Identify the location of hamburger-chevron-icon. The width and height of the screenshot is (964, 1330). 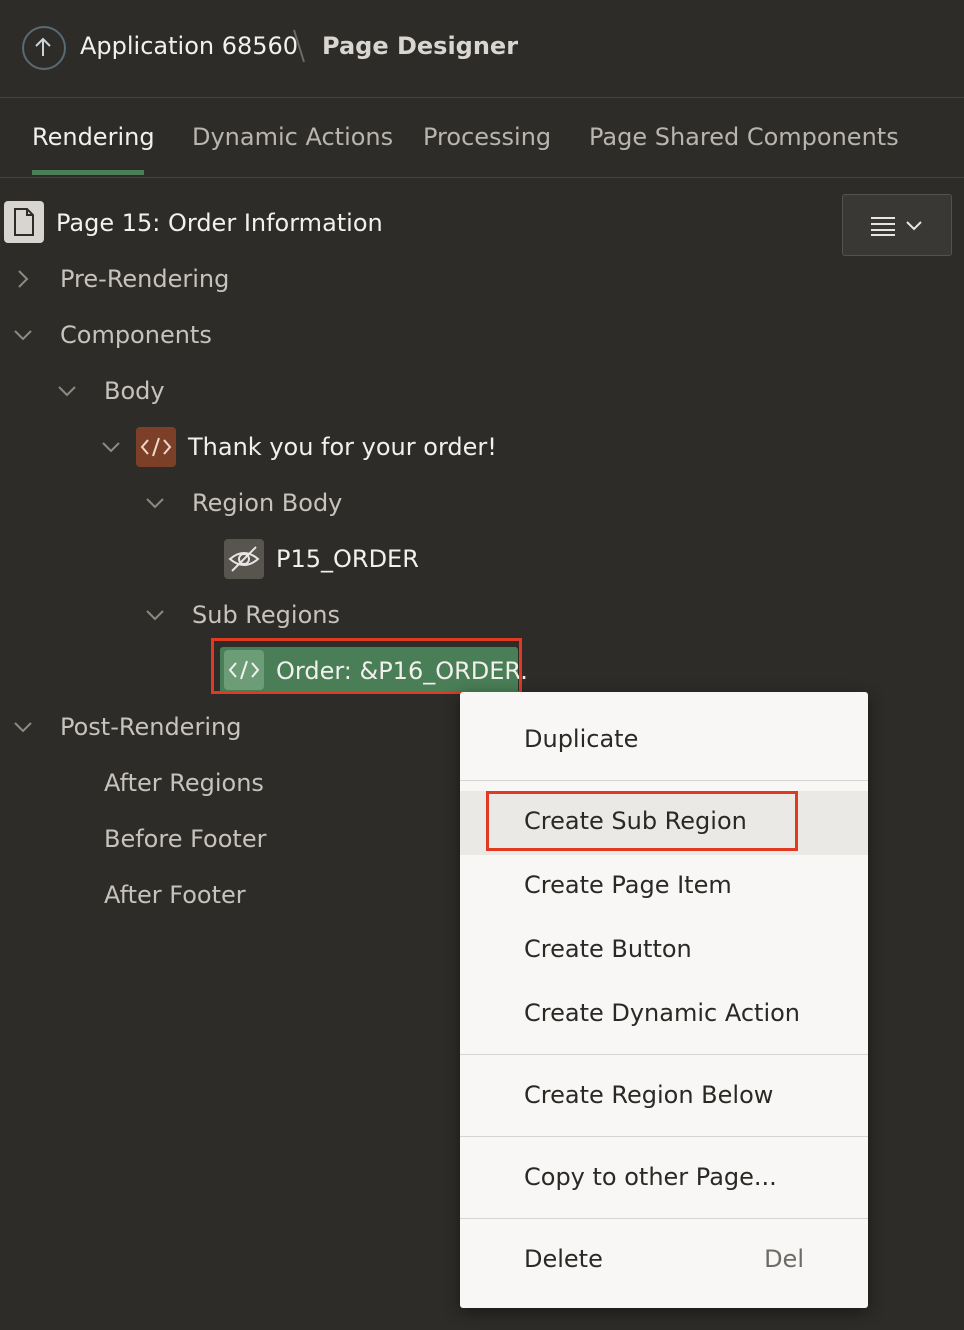
(896, 226).